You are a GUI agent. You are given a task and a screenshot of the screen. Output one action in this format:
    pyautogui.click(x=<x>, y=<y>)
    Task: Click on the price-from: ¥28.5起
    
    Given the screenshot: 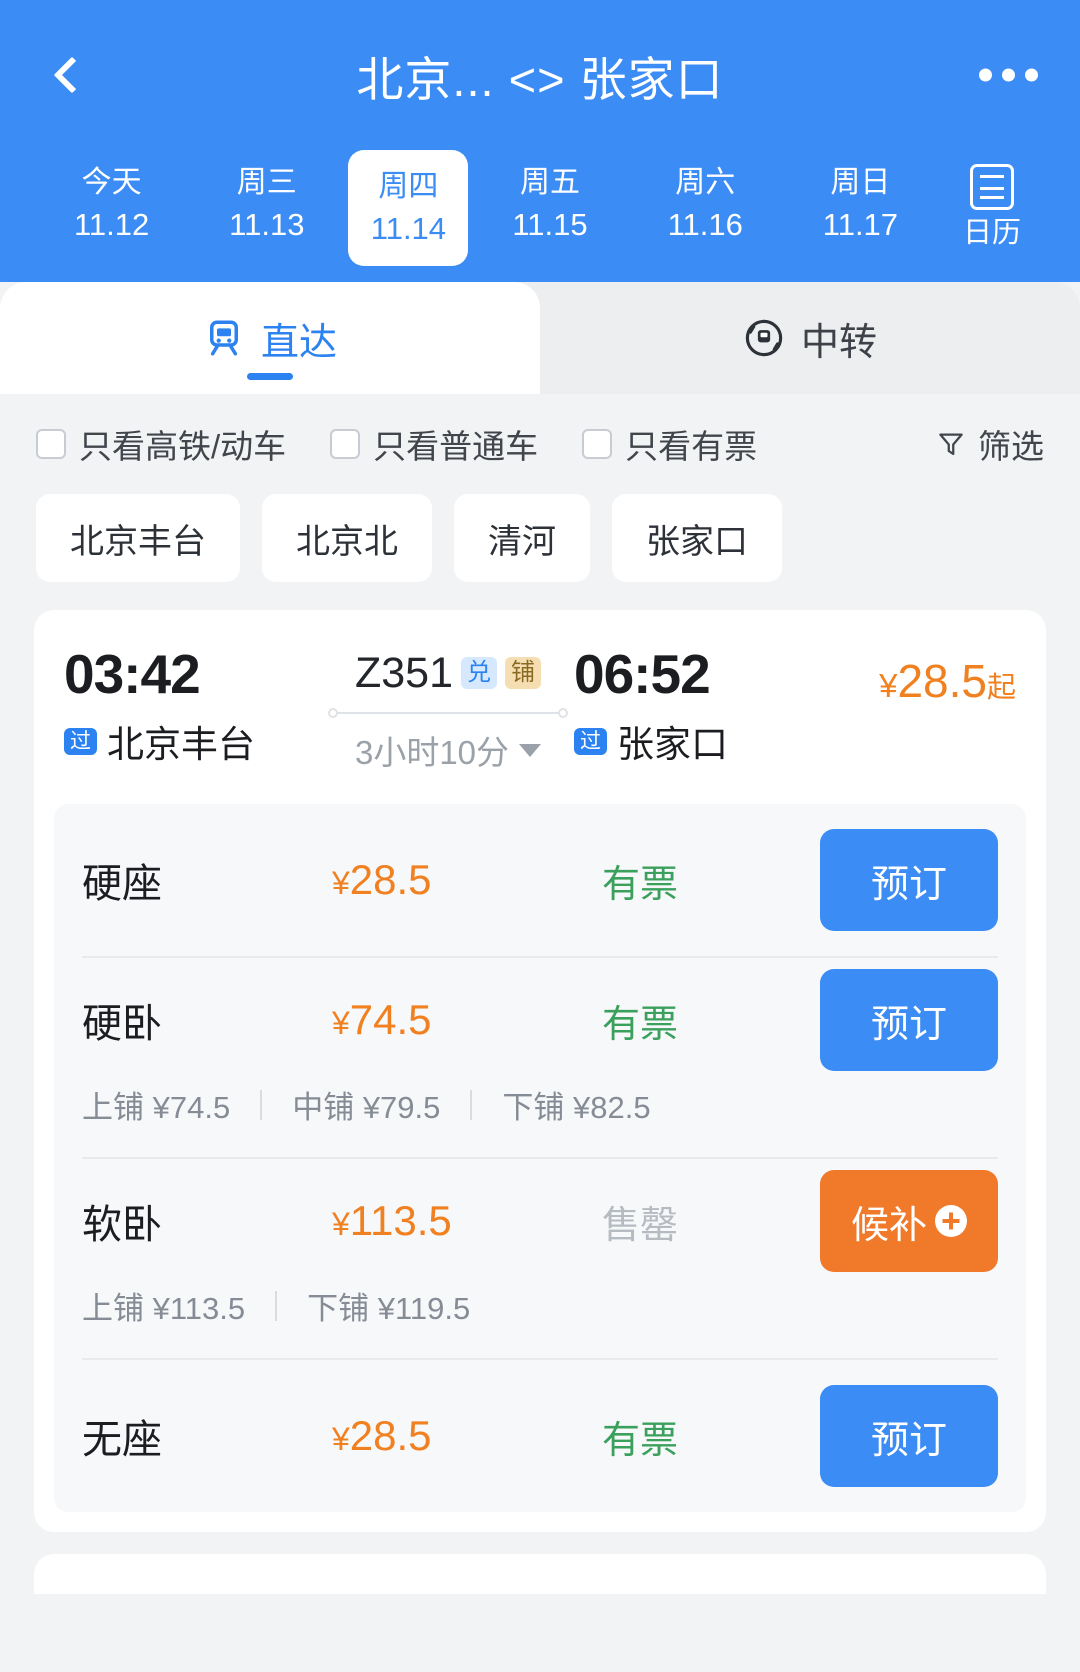 What is the action you would take?
    pyautogui.click(x=947, y=681)
    